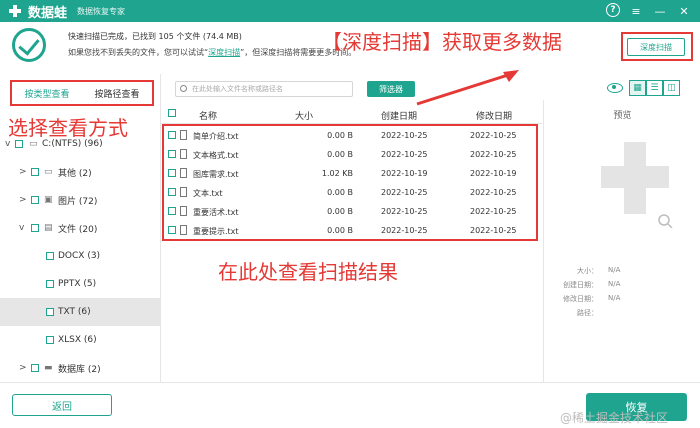  I want to click on preview-title: 预览, so click(622, 116).